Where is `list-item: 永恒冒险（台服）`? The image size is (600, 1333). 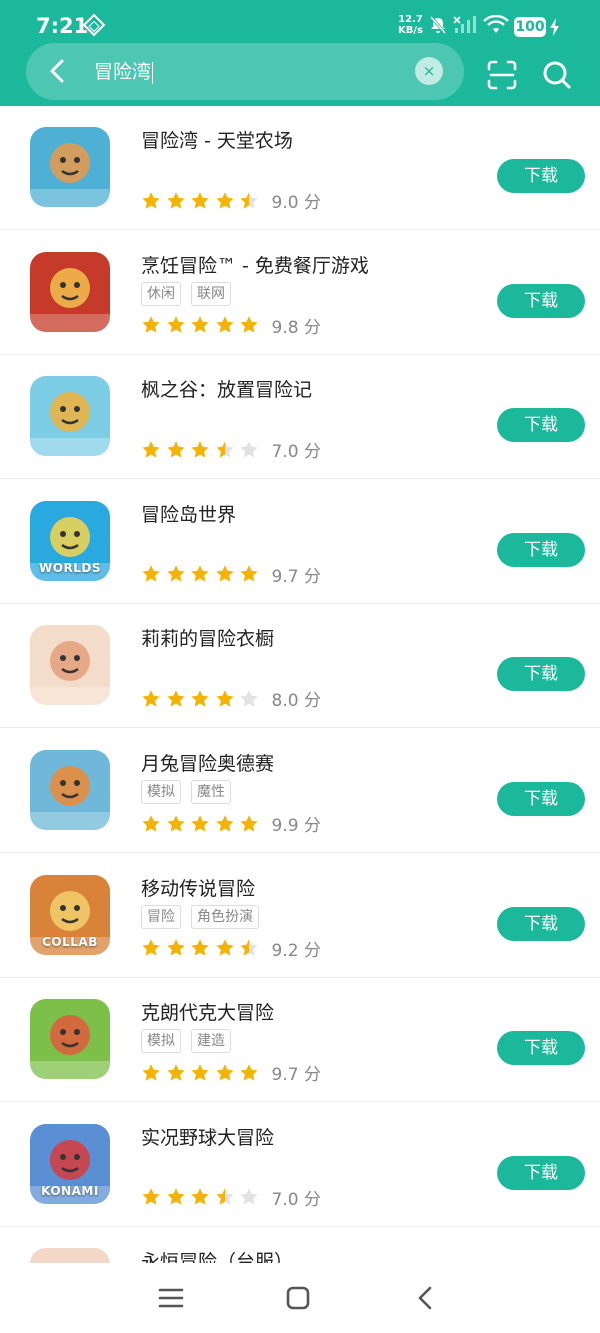 list-item: 永恒冒险（台服） is located at coordinates (300, 1245).